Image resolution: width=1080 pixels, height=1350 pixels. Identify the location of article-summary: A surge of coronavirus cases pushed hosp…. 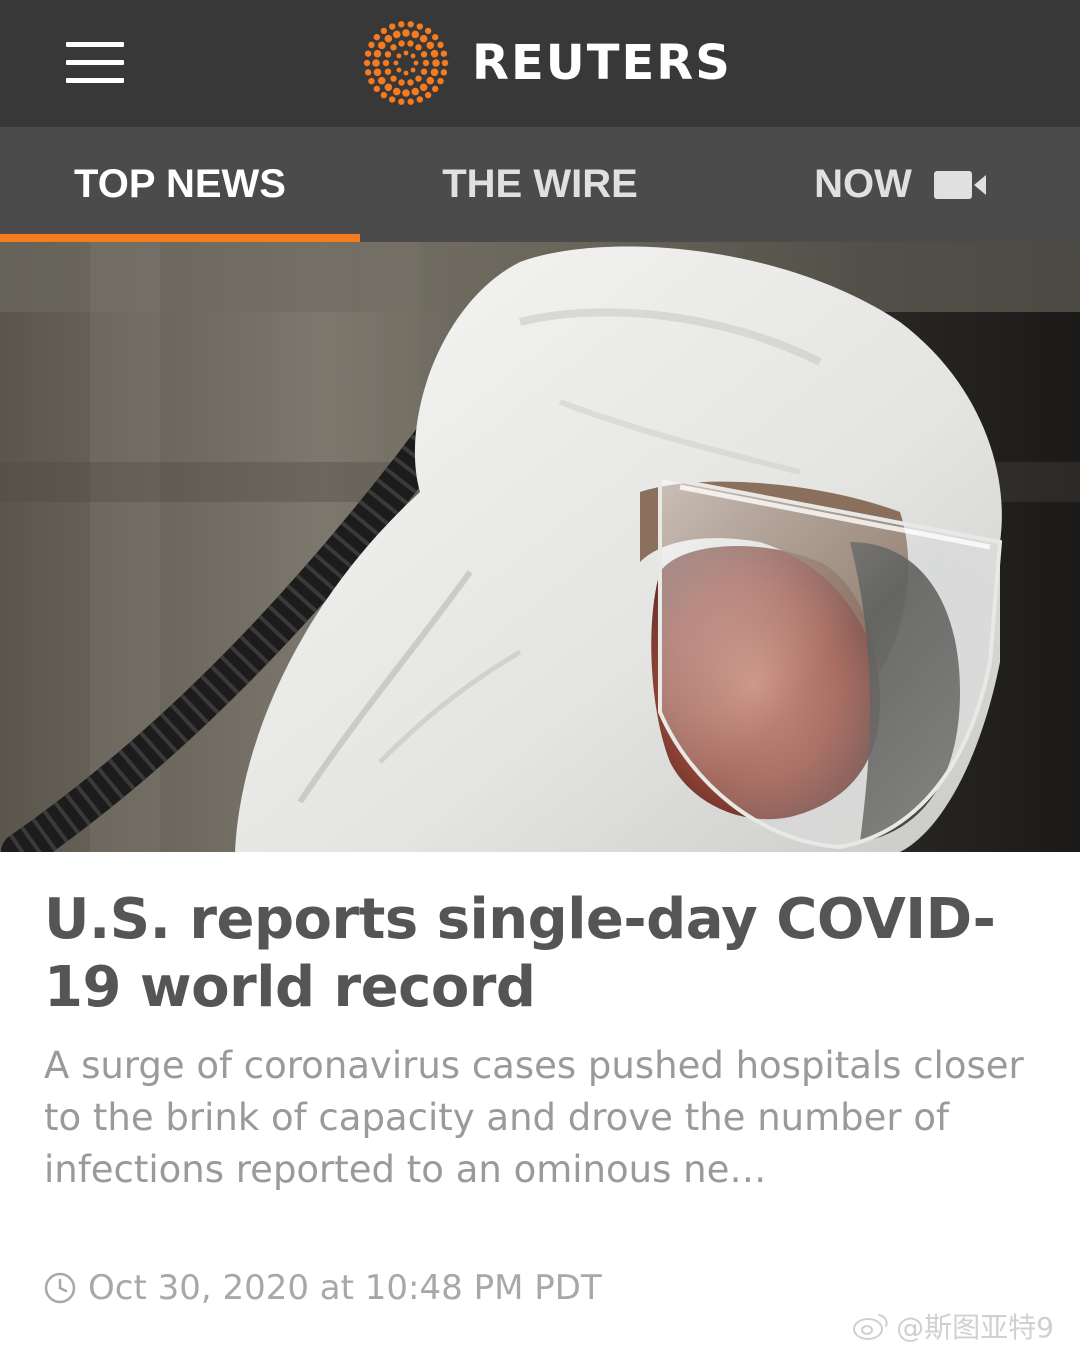
(539, 1118).